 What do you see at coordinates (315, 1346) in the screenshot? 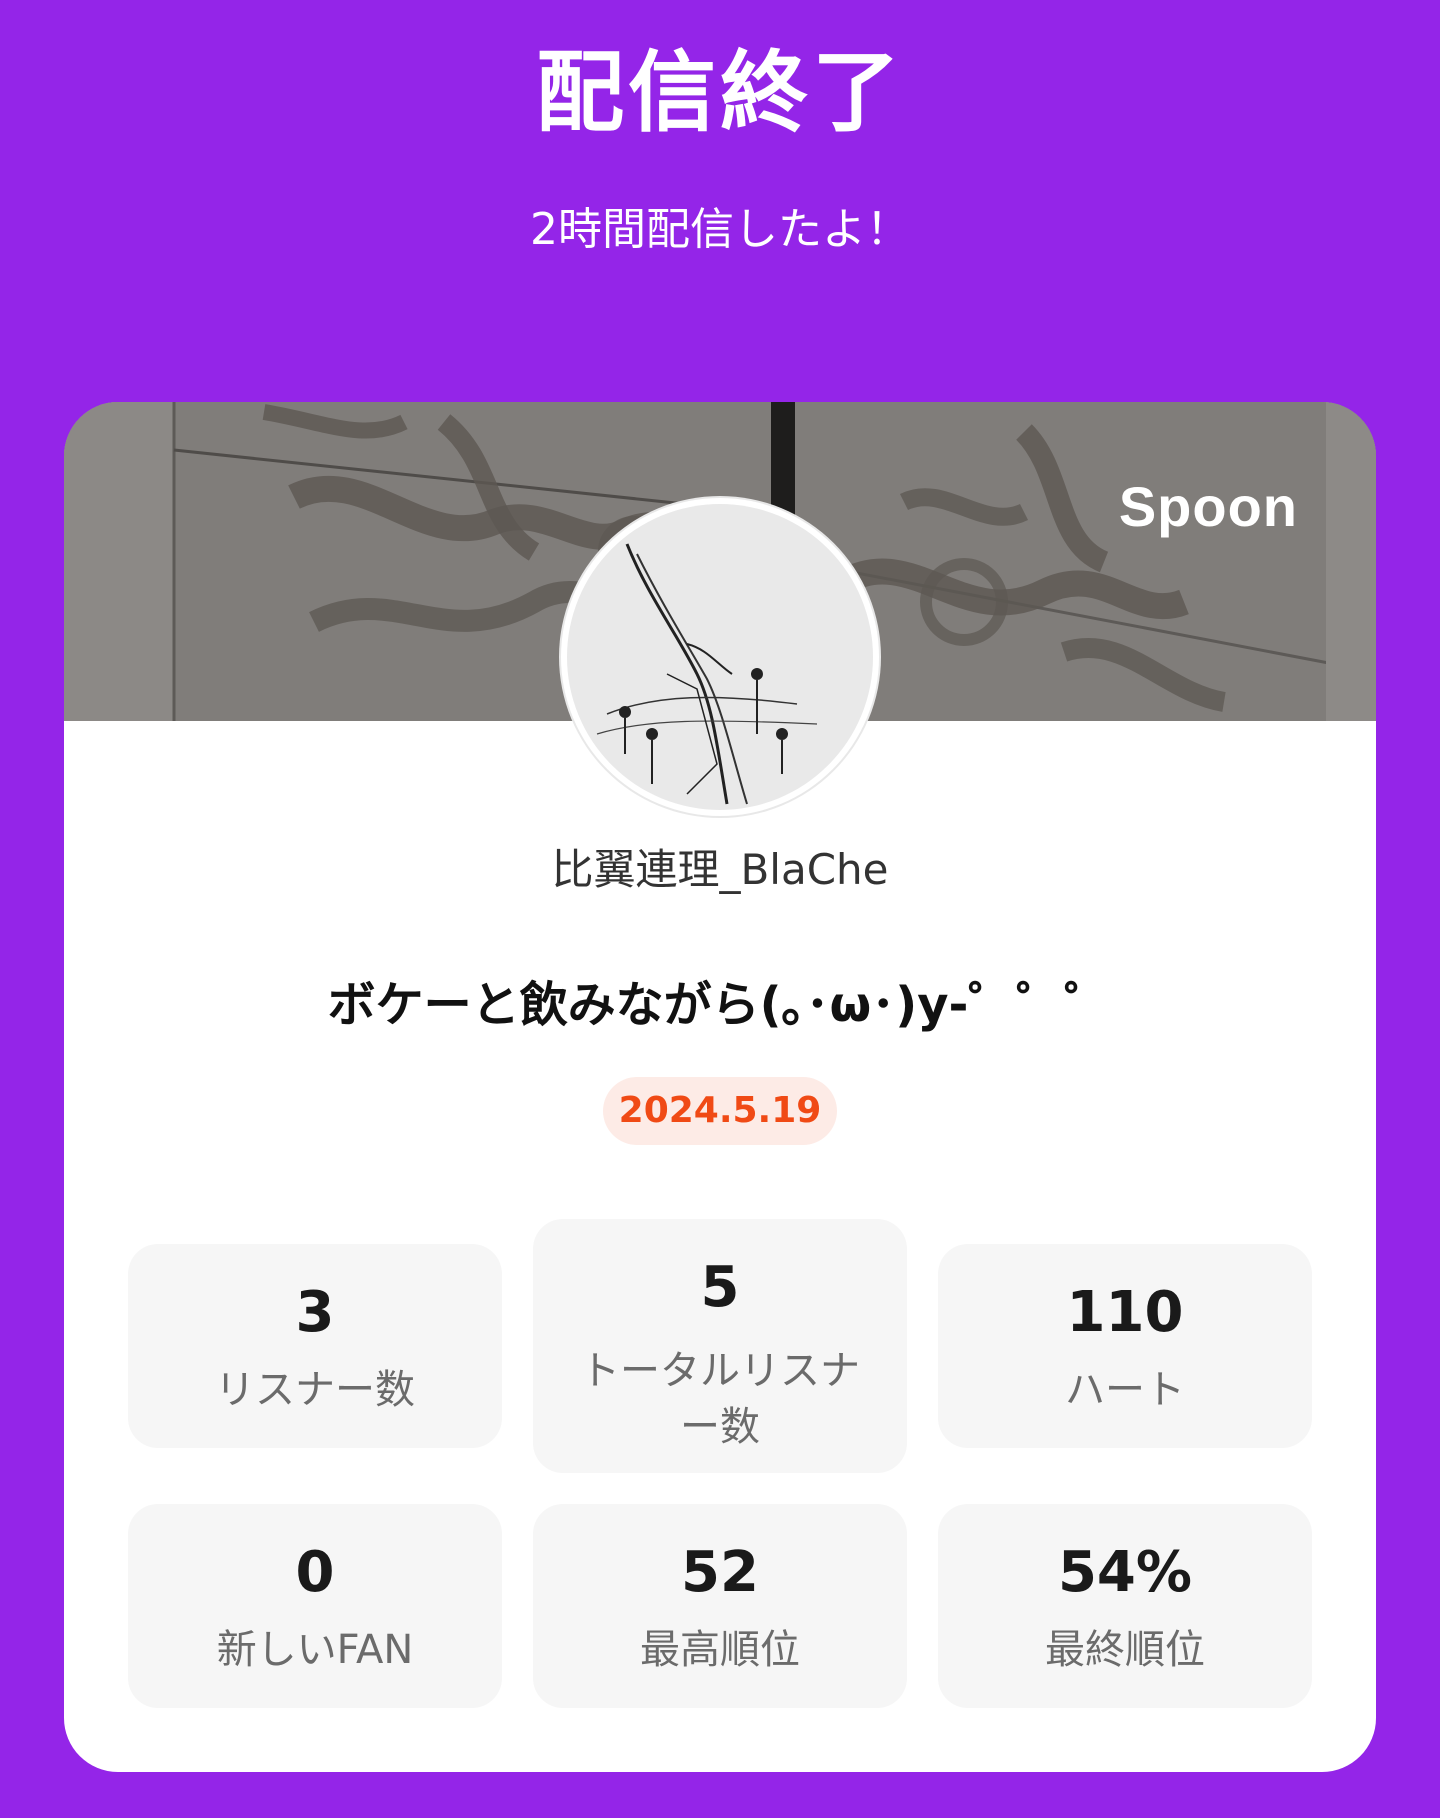
I see `stat-listeners: 3 リスナー数` at bounding box center [315, 1346].